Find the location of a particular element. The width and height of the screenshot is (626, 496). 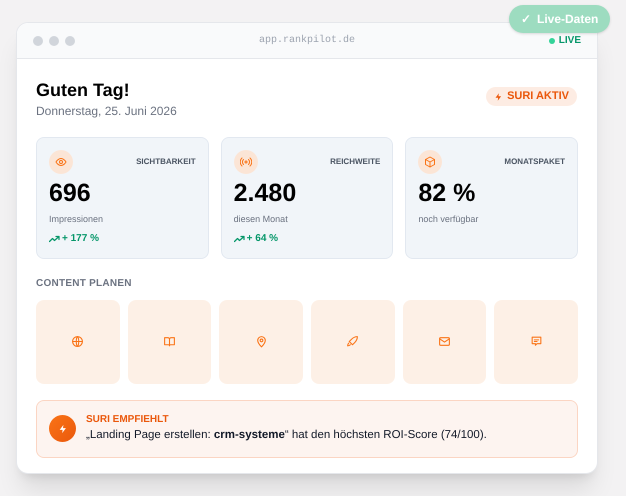

stat-caption: Impressionen is located at coordinates (76, 219).